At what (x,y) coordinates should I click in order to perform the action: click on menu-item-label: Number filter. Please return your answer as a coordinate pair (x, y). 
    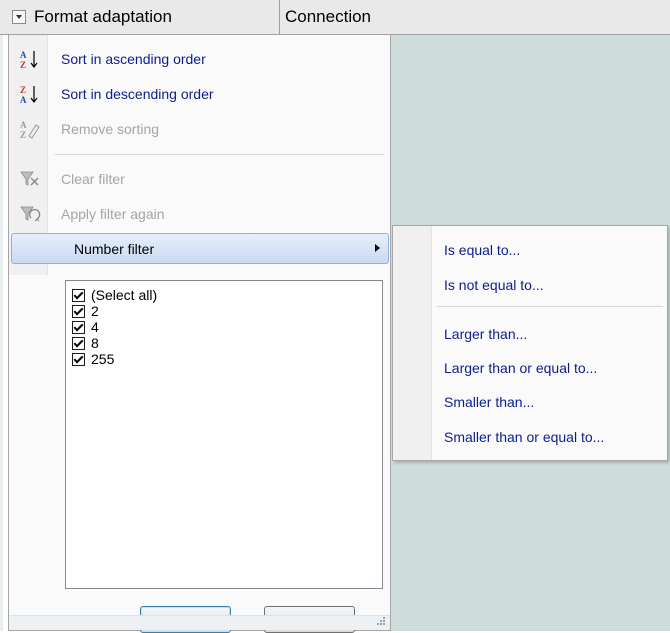
    Looking at the image, I should click on (114, 248).